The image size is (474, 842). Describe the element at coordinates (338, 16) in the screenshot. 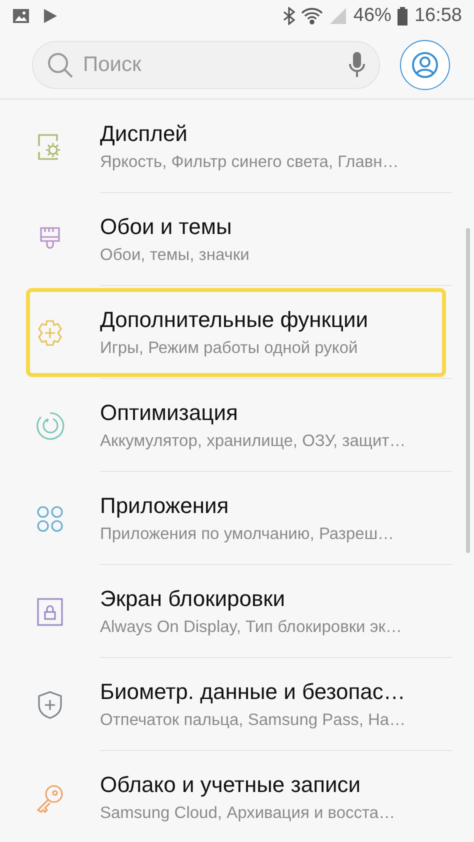

I see `signal-icon` at that location.